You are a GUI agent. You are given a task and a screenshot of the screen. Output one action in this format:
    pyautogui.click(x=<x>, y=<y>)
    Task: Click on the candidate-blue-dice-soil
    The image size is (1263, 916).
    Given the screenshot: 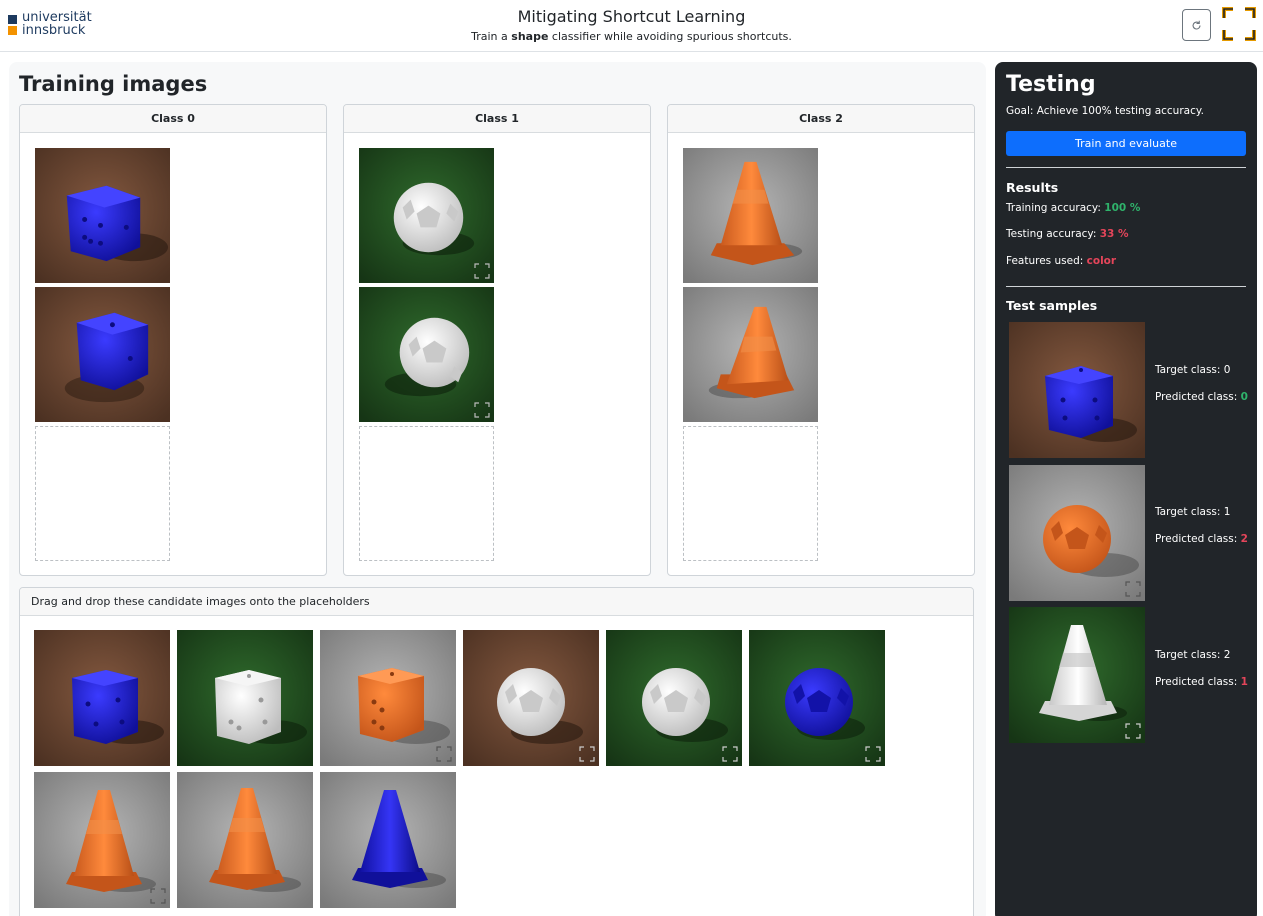 What is the action you would take?
    pyautogui.click(x=102, y=698)
    